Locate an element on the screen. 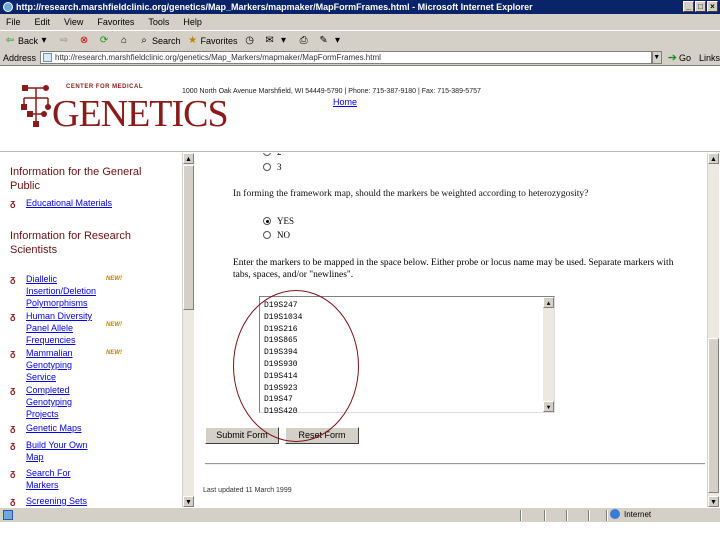 This screenshot has height=540, width=720. stop-icon: ⊗ is located at coordinates (84, 40).